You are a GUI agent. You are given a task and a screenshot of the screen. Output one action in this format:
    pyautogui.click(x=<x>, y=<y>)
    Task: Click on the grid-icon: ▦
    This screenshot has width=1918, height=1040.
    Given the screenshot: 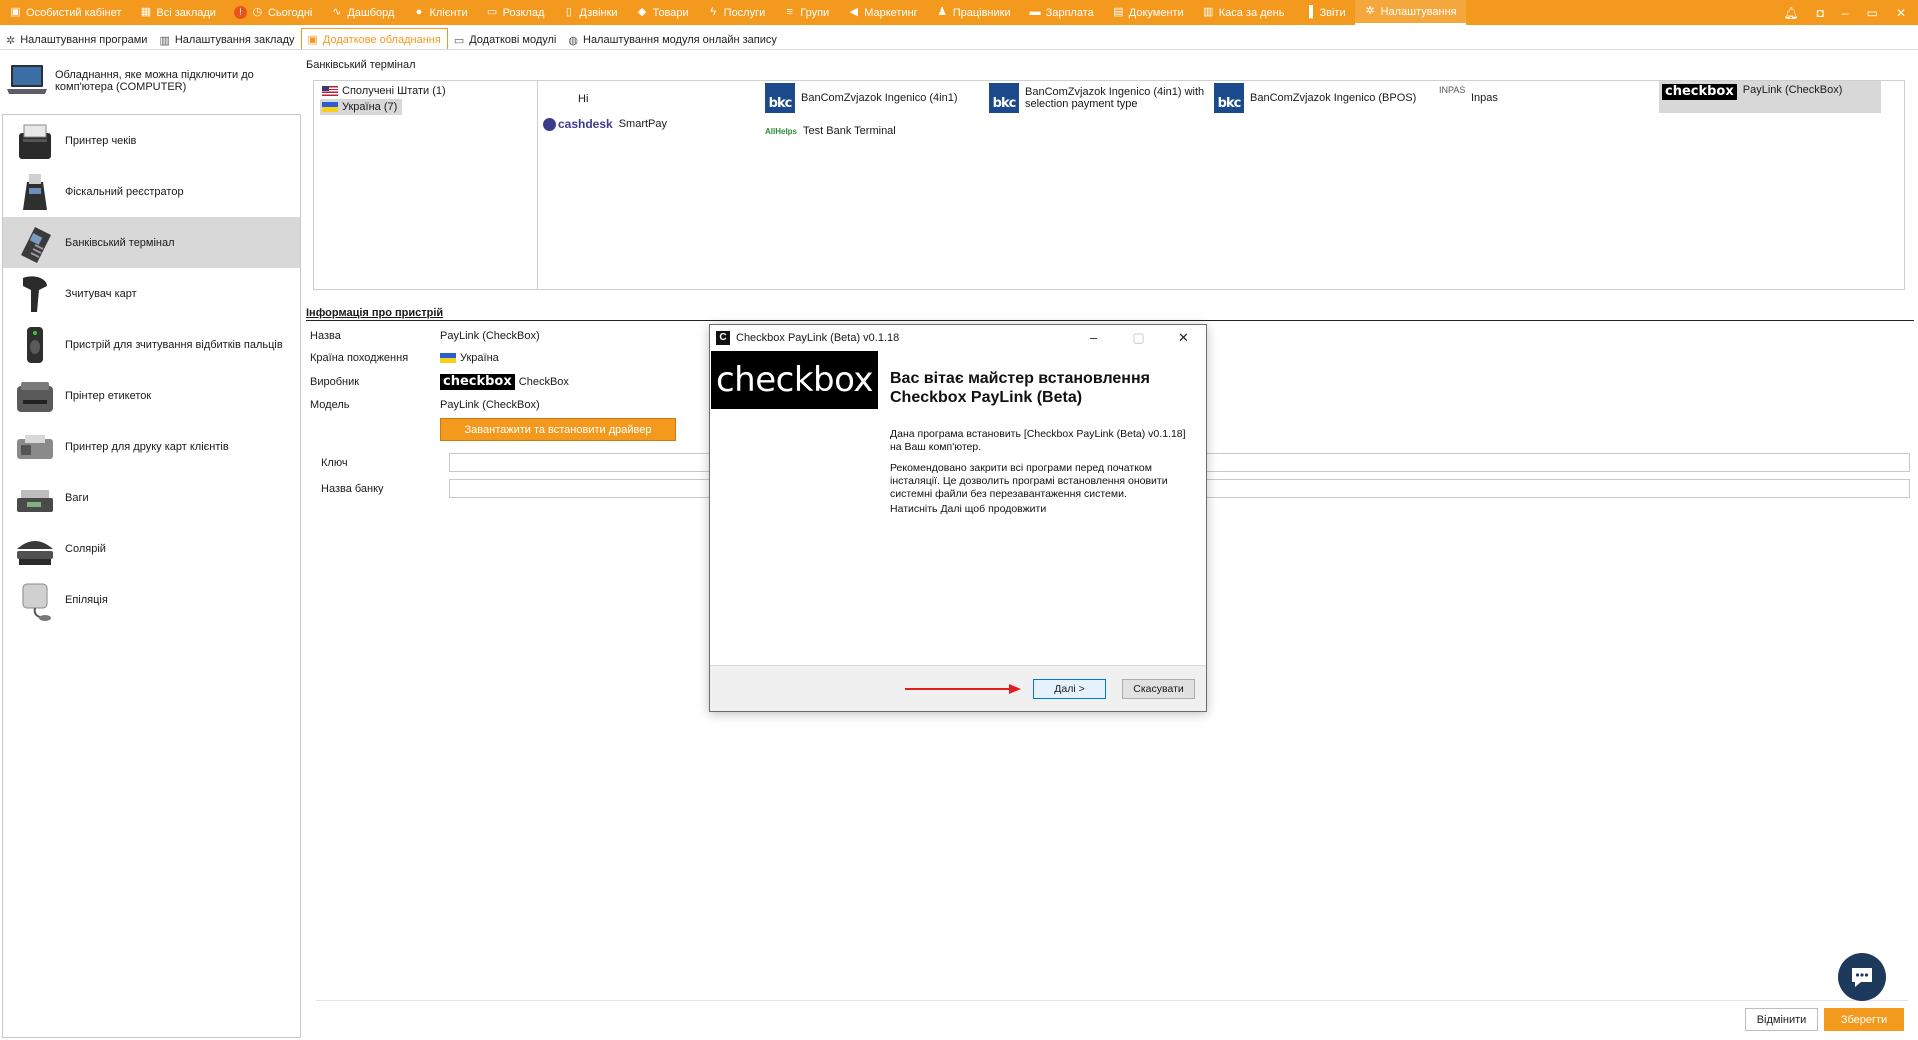 What is the action you would take?
    pyautogui.click(x=146, y=12)
    